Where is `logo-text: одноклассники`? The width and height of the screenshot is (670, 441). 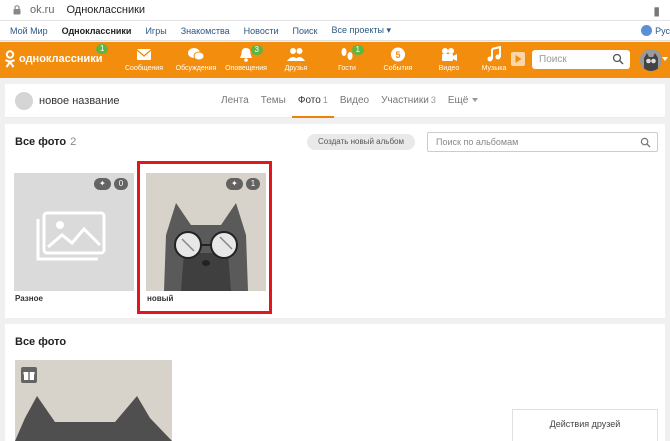 logo-text: одноклассники is located at coordinates (61, 59).